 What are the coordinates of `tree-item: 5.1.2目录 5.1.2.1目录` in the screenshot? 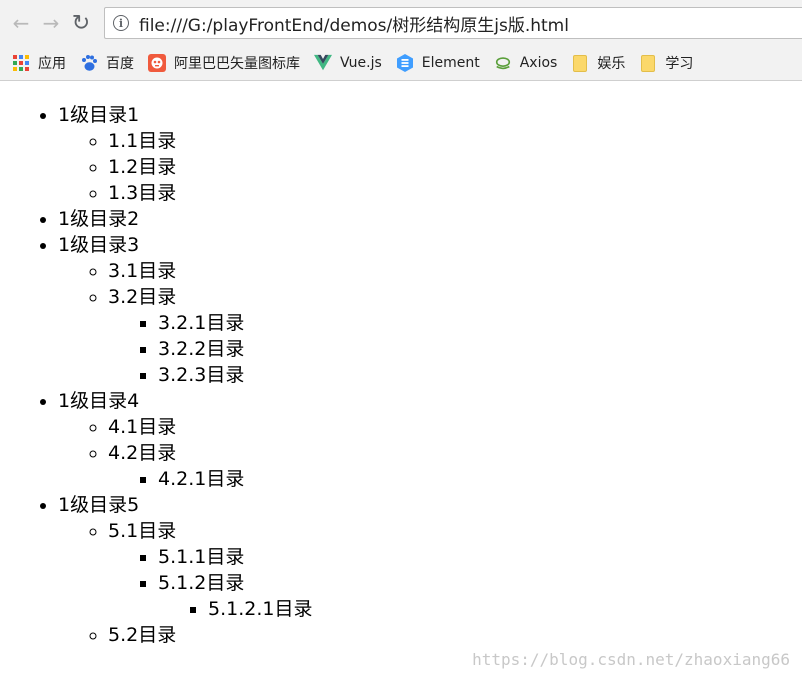 It's located at (235, 596).